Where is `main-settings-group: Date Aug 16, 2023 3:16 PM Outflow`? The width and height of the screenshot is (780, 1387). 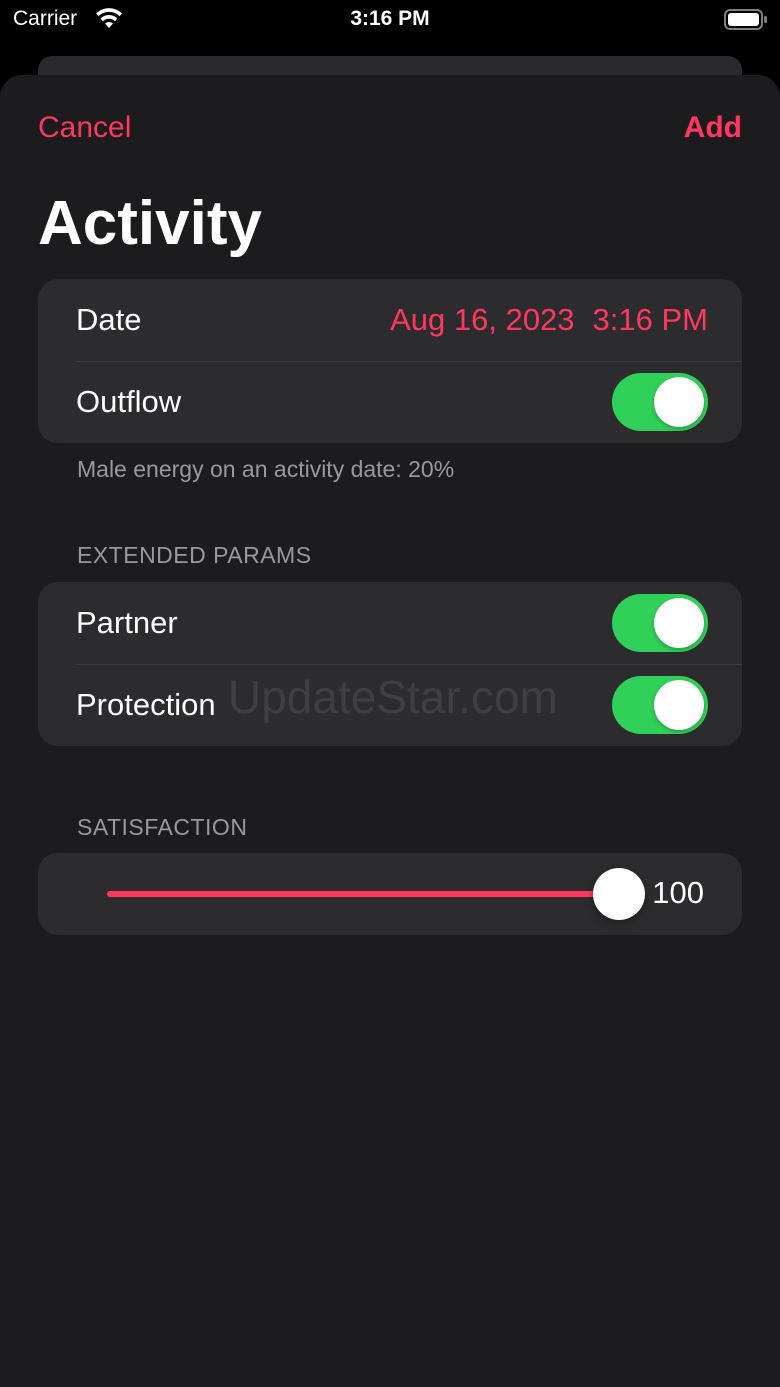
main-settings-group: Date Aug 16, 2023 3:16 PM Outflow is located at coordinates (390, 361).